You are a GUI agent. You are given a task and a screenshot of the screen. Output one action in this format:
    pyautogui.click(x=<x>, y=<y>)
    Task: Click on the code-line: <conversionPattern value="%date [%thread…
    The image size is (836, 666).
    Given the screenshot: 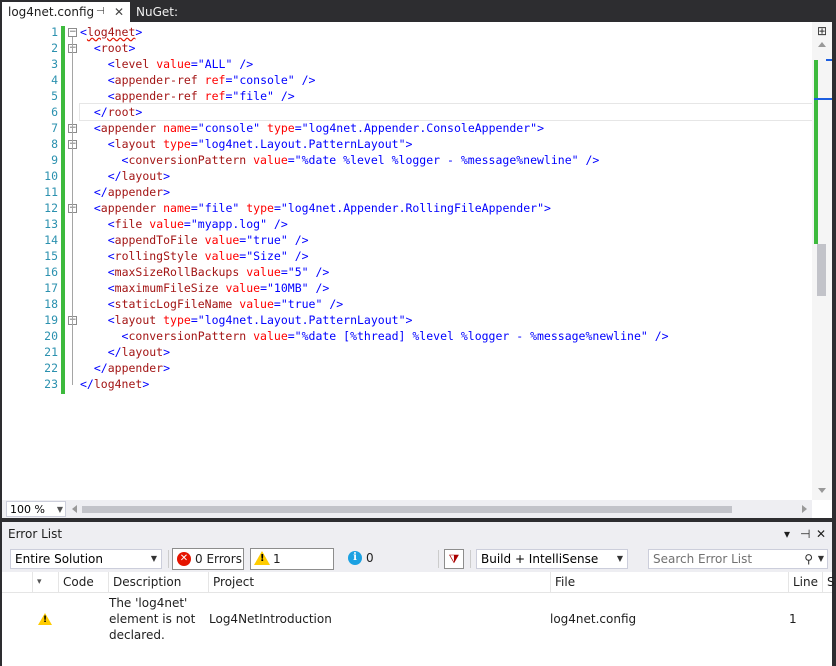 What is the action you would take?
    pyautogui.click(x=445, y=336)
    